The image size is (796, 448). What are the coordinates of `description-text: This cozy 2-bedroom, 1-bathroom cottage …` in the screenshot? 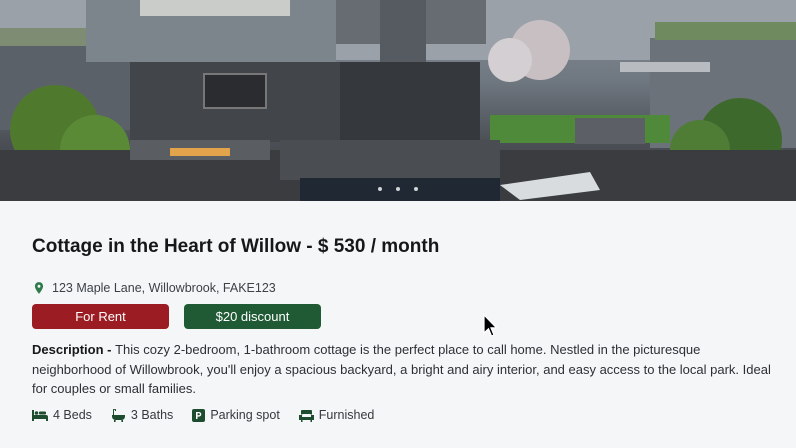 It's located at (401, 369).